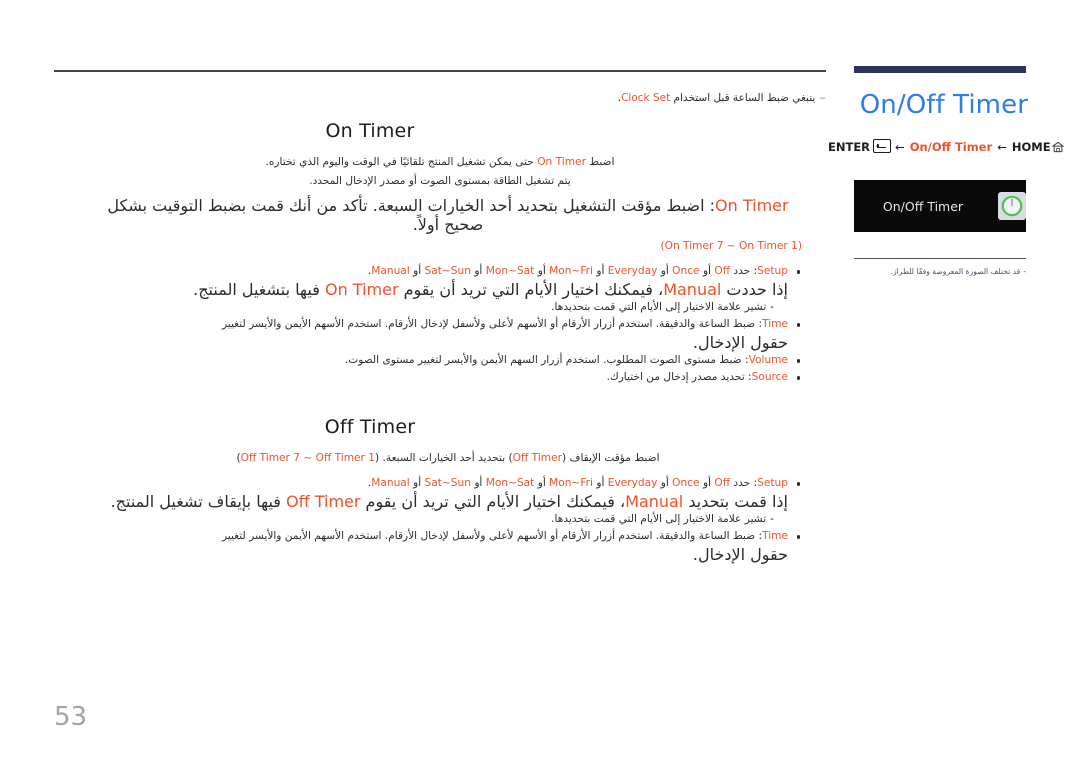 The width and height of the screenshot is (1080, 763). Describe the element at coordinates (940, 258) in the screenshot. I see `osd-divider` at that location.